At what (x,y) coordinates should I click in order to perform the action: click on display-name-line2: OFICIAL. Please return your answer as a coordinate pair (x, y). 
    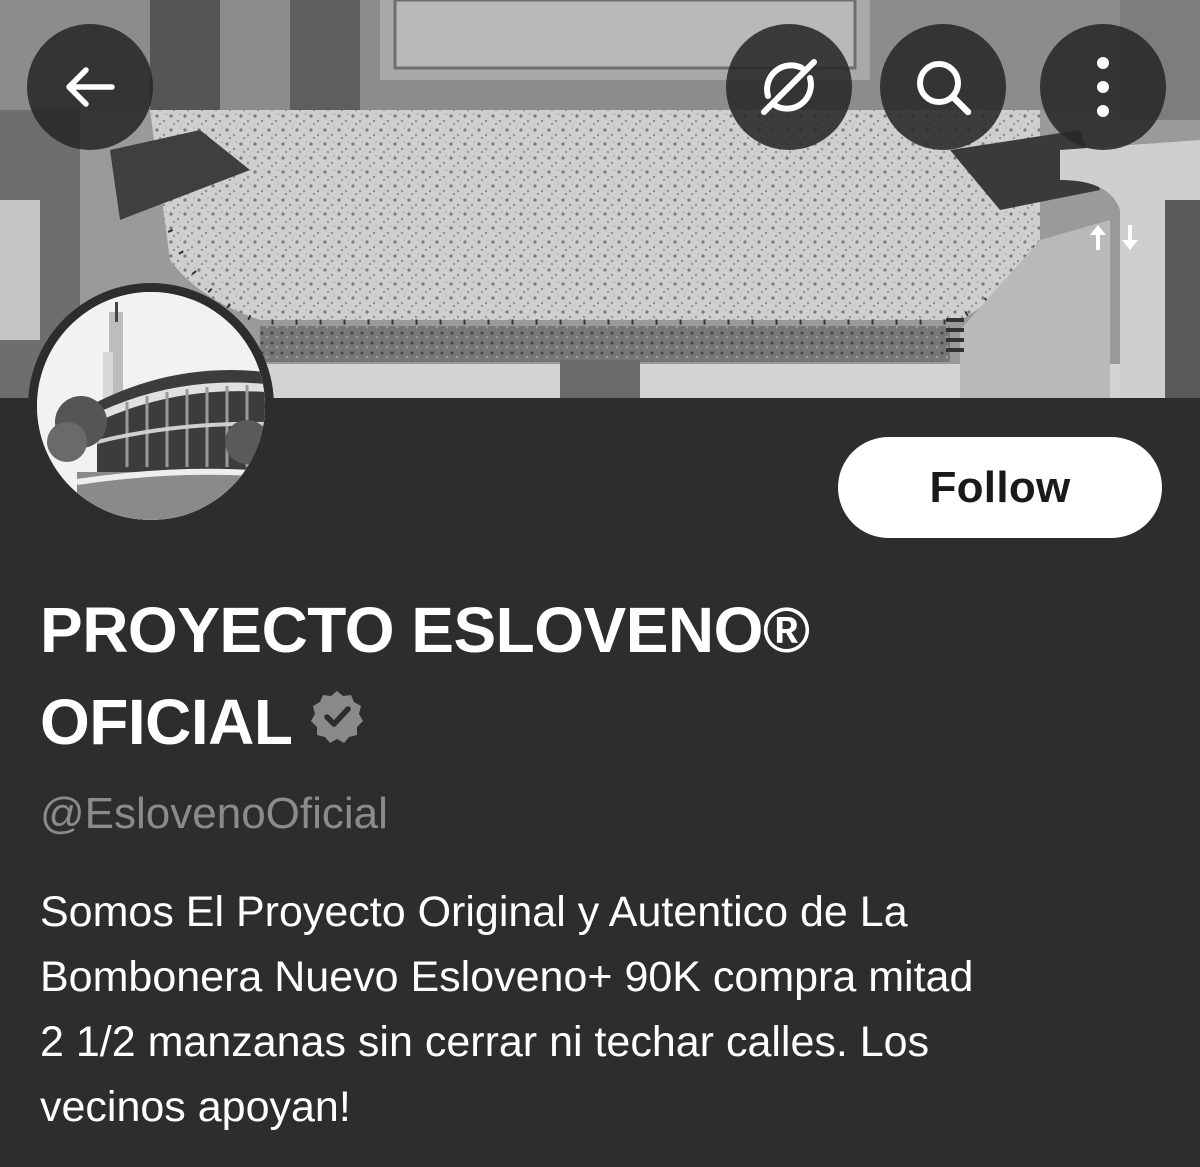
    Looking at the image, I should click on (166, 722).